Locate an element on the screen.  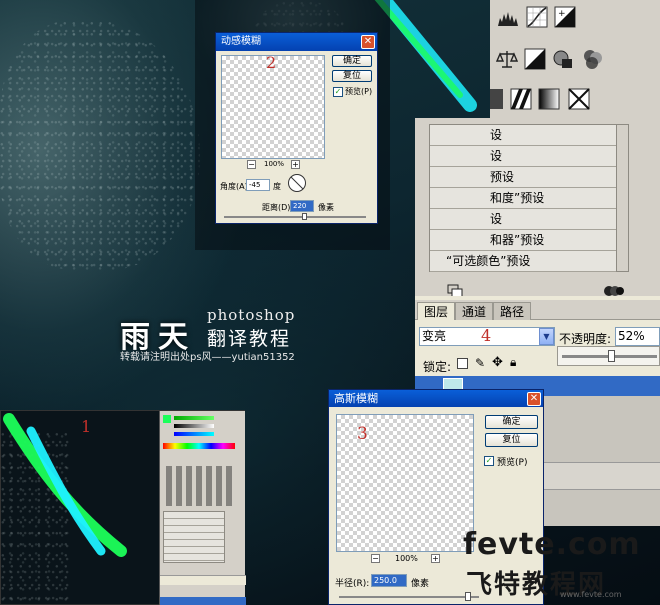
brand-subtitle: 翻译教程 is located at coordinates (249, 339).